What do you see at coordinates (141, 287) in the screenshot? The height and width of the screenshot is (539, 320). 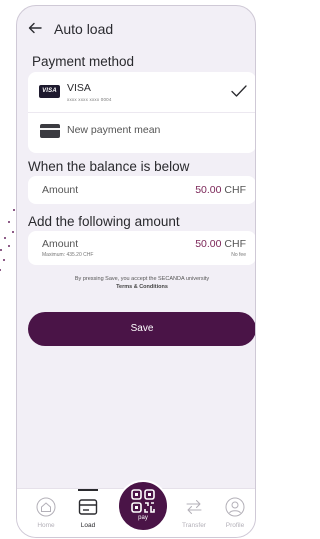 I see `terms-link: Terms & Conditions` at bounding box center [141, 287].